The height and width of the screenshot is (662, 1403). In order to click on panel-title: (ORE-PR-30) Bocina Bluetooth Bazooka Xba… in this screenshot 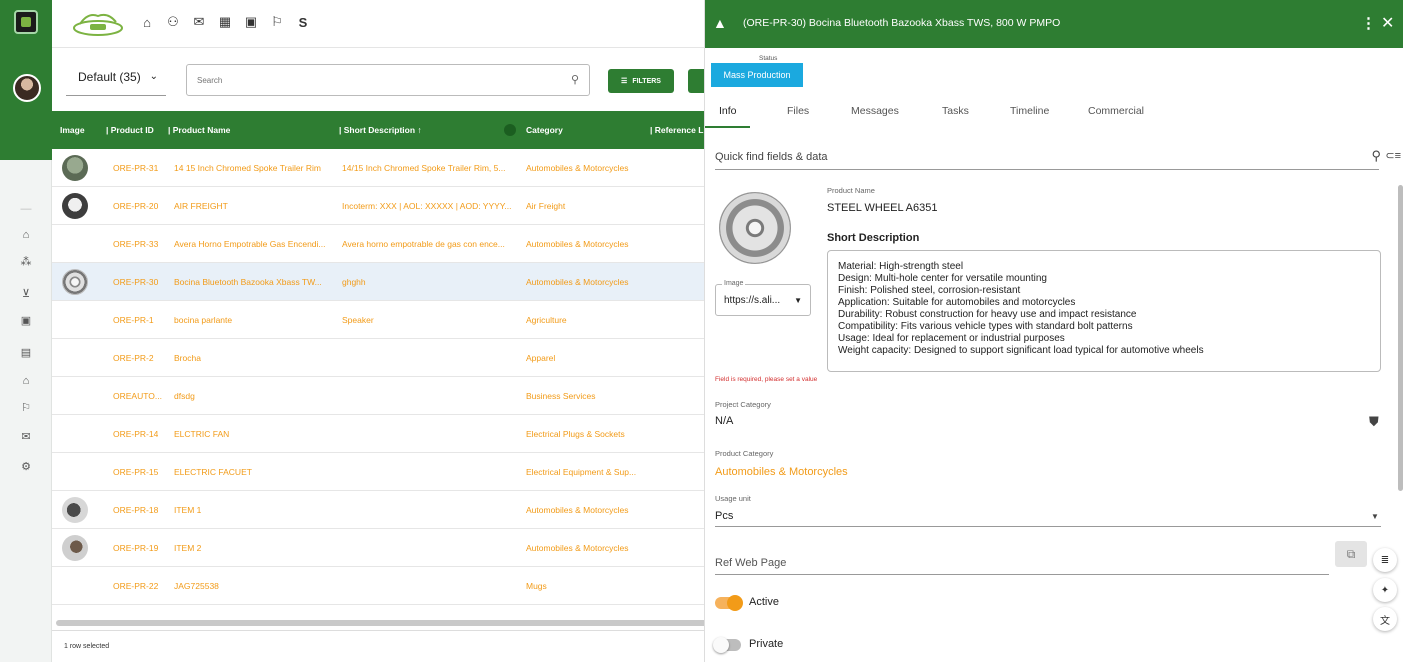, I will do `click(902, 23)`.